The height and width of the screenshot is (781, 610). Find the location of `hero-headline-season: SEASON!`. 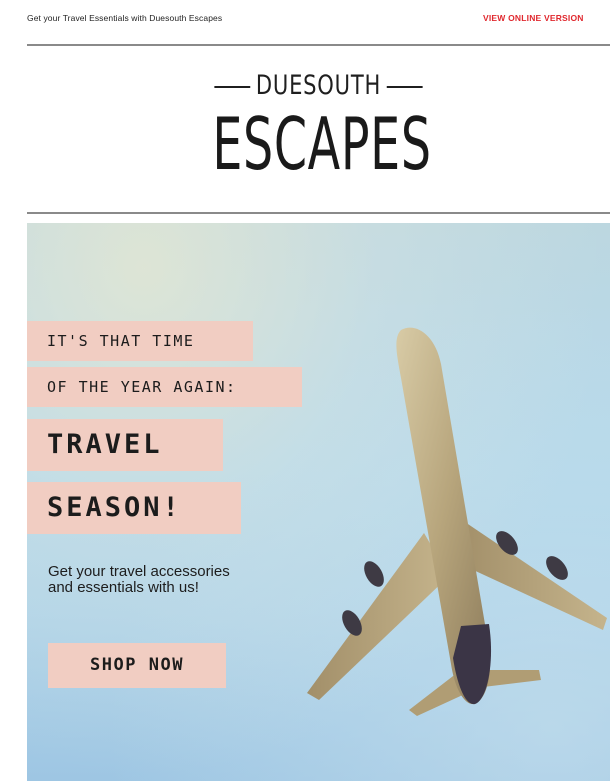

hero-headline-season: SEASON! is located at coordinates (134, 508).